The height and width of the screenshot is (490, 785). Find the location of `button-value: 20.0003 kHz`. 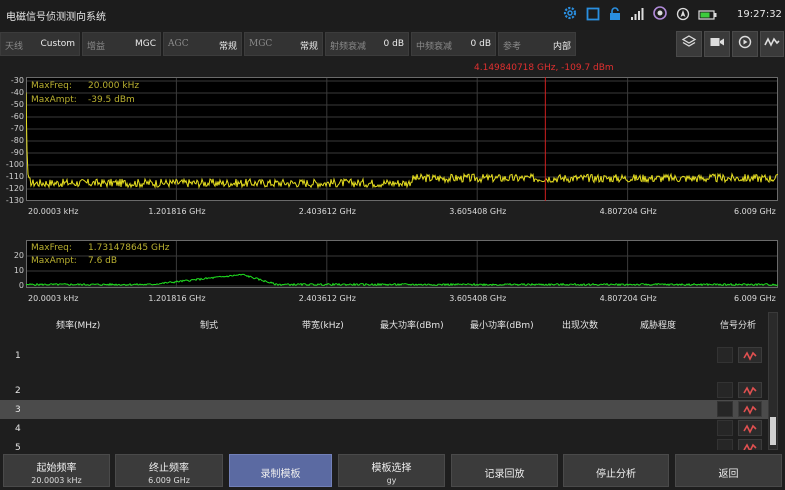

button-value: 20.0003 kHz is located at coordinates (56, 480).